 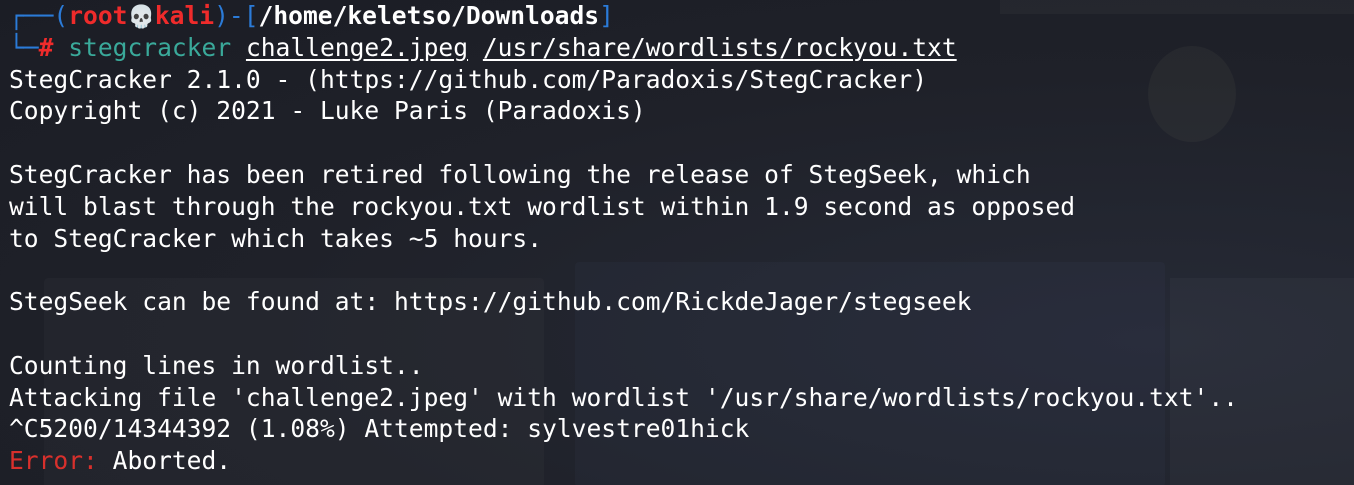 What do you see at coordinates (98, 15) in the screenshot?
I see `prompt-user: root` at bounding box center [98, 15].